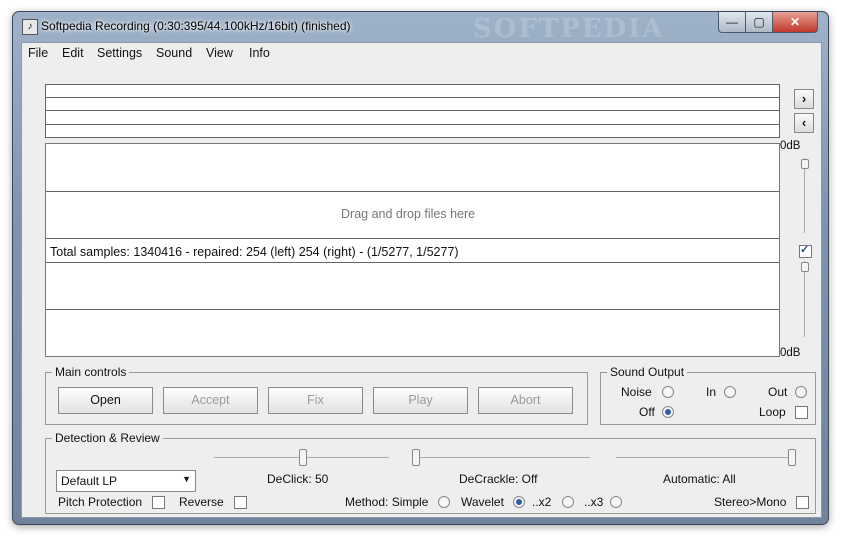 The image size is (848, 545). What do you see at coordinates (219, 53) in the screenshot?
I see `menu-view: View` at bounding box center [219, 53].